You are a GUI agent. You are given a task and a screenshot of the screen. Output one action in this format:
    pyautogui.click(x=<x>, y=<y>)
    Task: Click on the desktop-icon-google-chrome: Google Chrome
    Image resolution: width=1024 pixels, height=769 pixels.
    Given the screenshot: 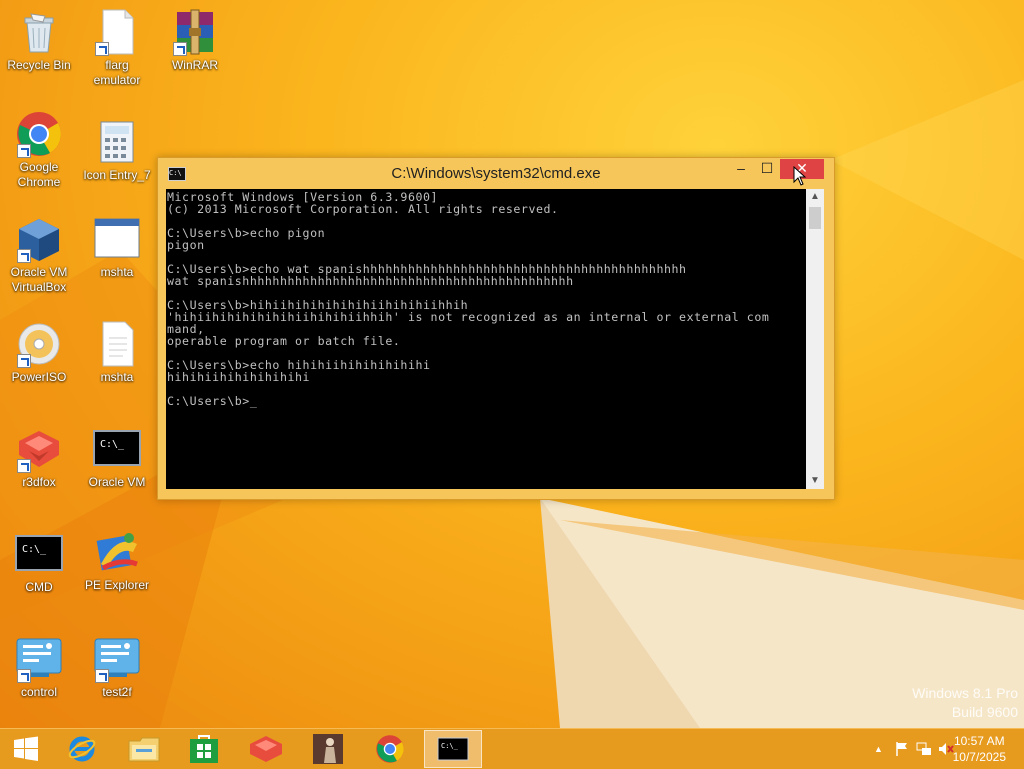 What is the action you would take?
    pyautogui.click(x=39, y=150)
    